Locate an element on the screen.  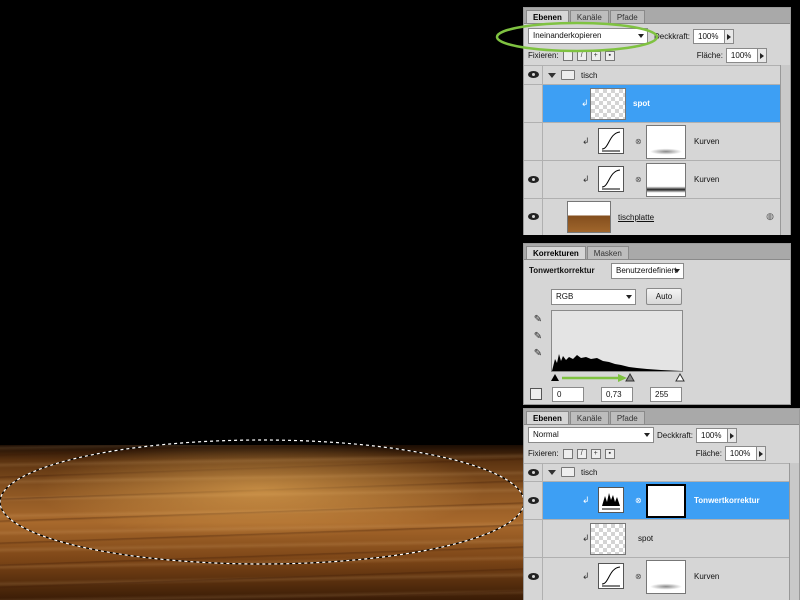
preset-select: Benutzerdefiniert is located at coordinates (647, 271).